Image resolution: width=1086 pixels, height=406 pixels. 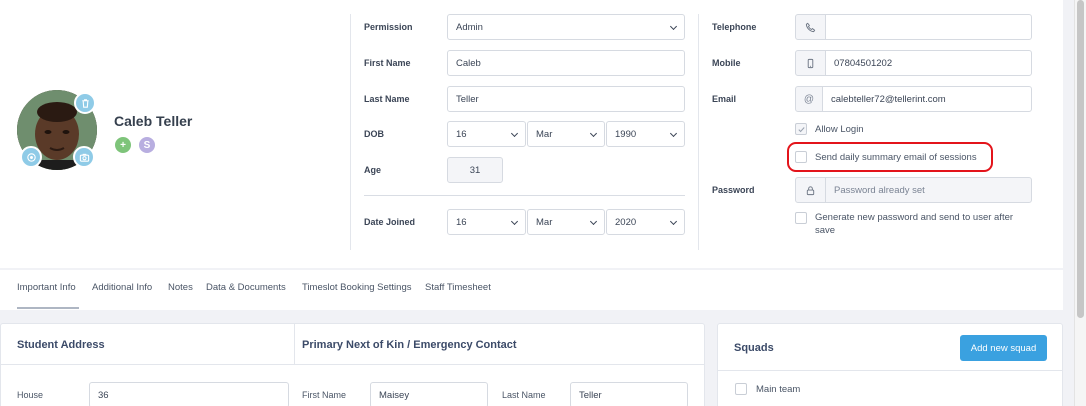 What do you see at coordinates (147, 145) in the screenshot?
I see `s-badge-icon: S` at bounding box center [147, 145].